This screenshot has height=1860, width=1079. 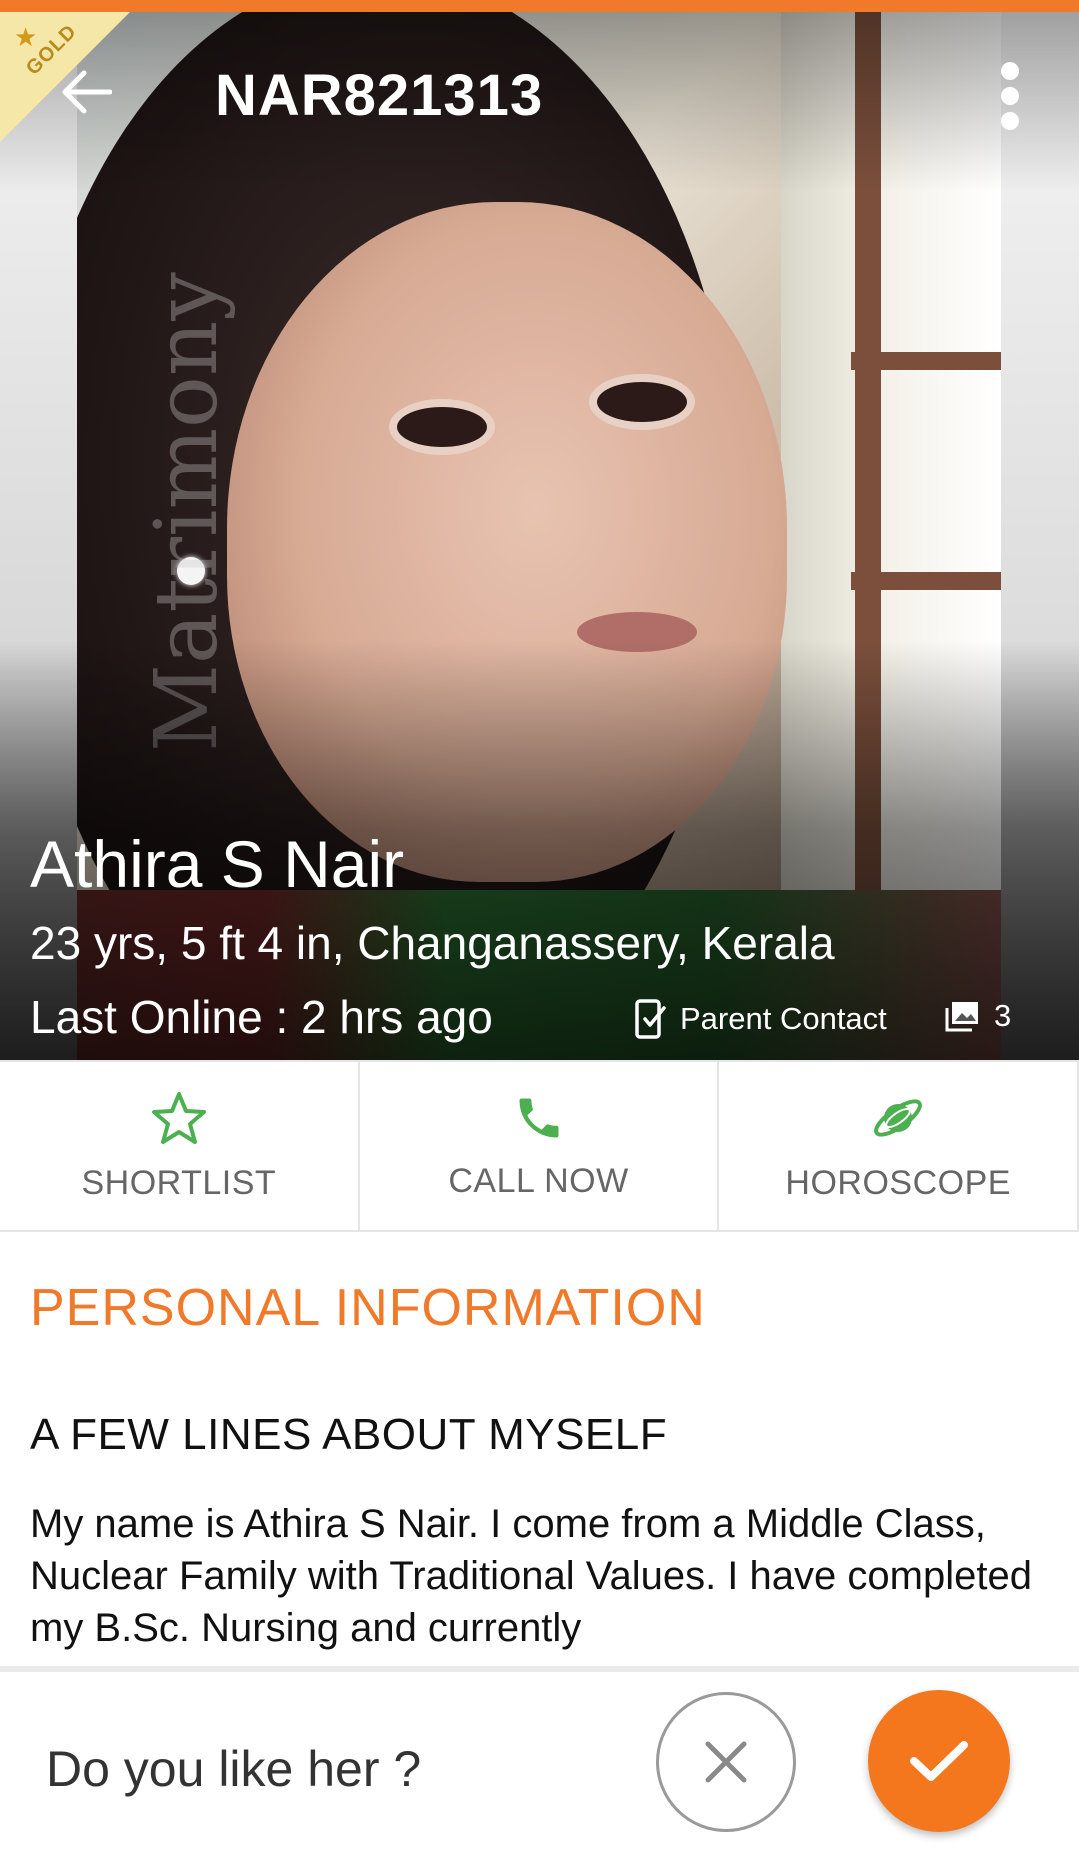 What do you see at coordinates (538, 1180) in the screenshot?
I see `call-now-label: CALL NOW` at bounding box center [538, 1180].